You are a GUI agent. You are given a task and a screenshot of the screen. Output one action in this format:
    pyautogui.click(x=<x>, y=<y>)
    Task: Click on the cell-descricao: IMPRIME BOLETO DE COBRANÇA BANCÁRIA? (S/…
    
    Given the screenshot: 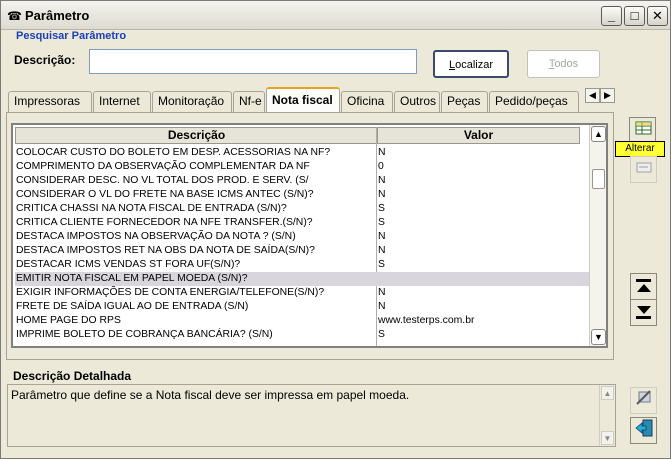 What is the action you would take?
    pyautogui.click(x=144, y=334)
    